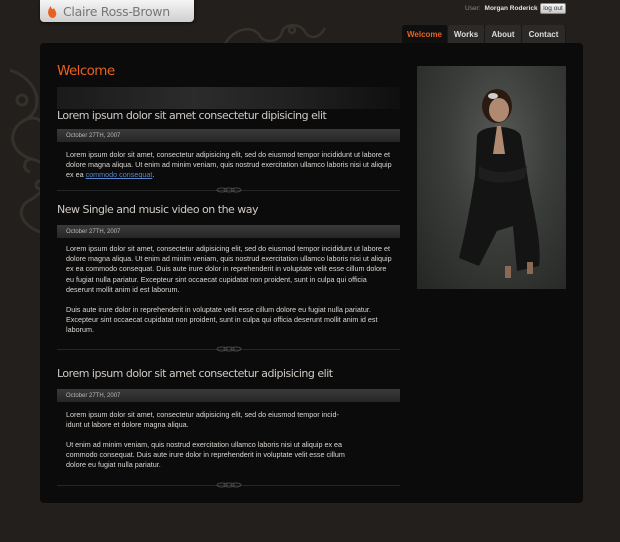  Describe the element at coordinates (511, 8) in the screenshot. I see `user-name: Morgan Roderick` at that location.